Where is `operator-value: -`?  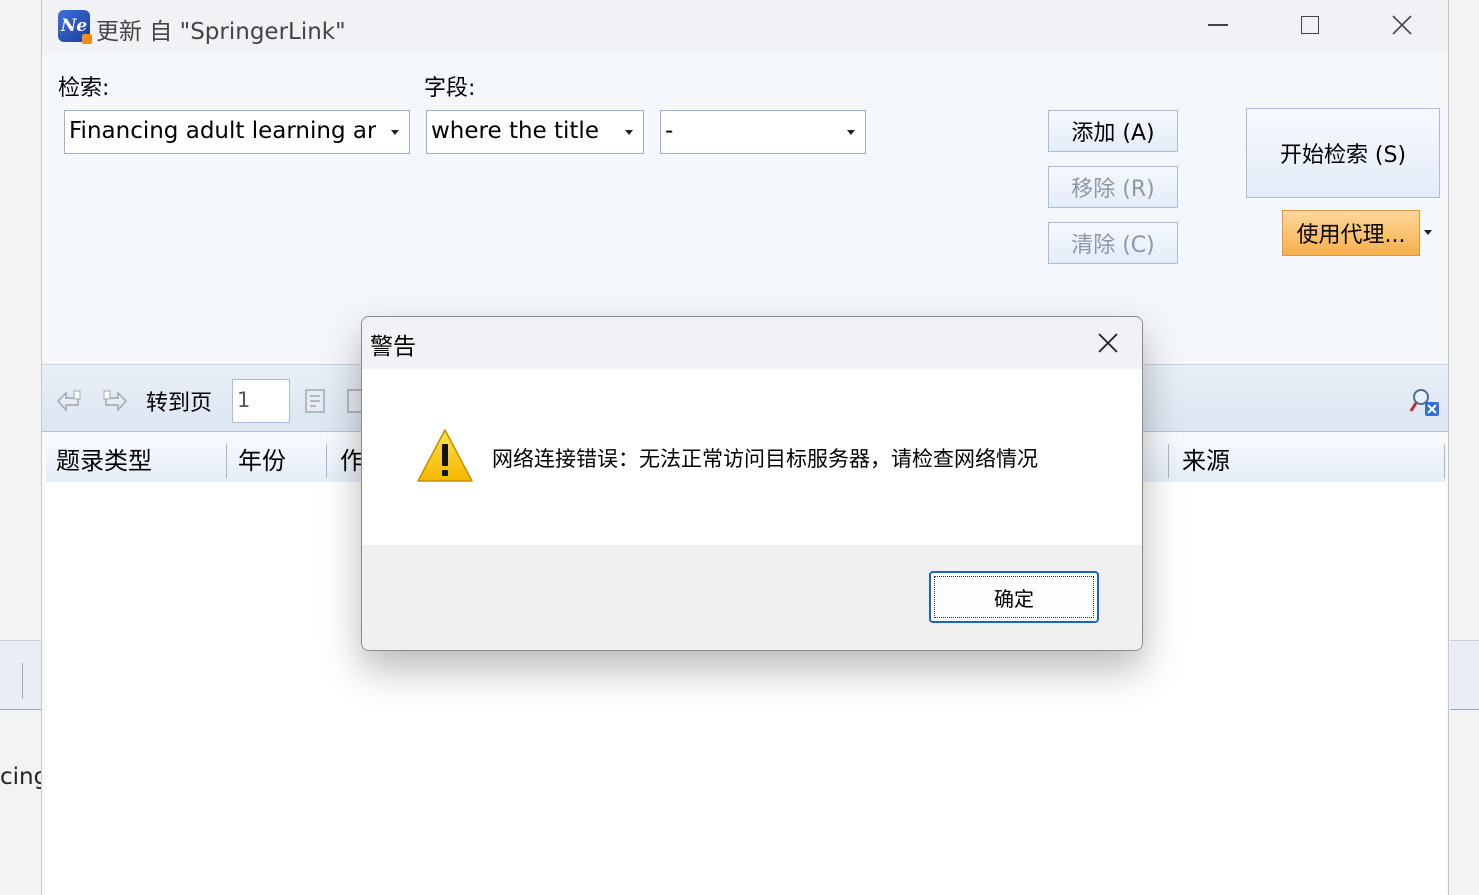
operator-value: - is located at coordinates (669, 131).